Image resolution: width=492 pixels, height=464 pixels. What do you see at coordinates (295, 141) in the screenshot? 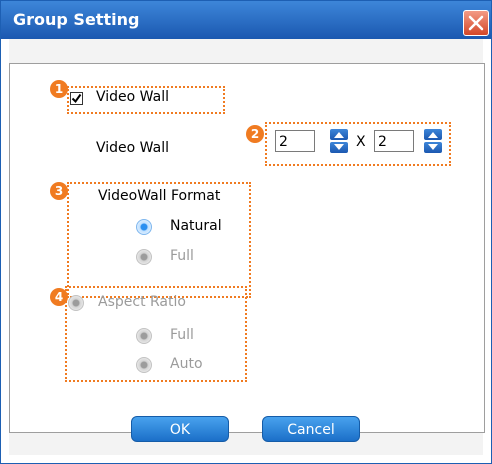
I see `columns-input: 2` at bounding box center [295, 141].